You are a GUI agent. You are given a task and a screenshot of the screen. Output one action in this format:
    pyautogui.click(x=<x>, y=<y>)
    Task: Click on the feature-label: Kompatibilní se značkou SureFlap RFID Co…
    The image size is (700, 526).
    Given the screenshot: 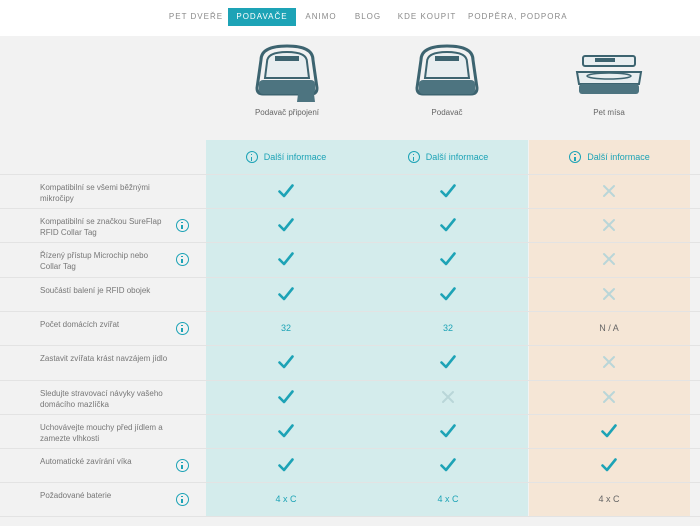 What is the action you would take?
    pyautogui.click(x=101, y=227)
    